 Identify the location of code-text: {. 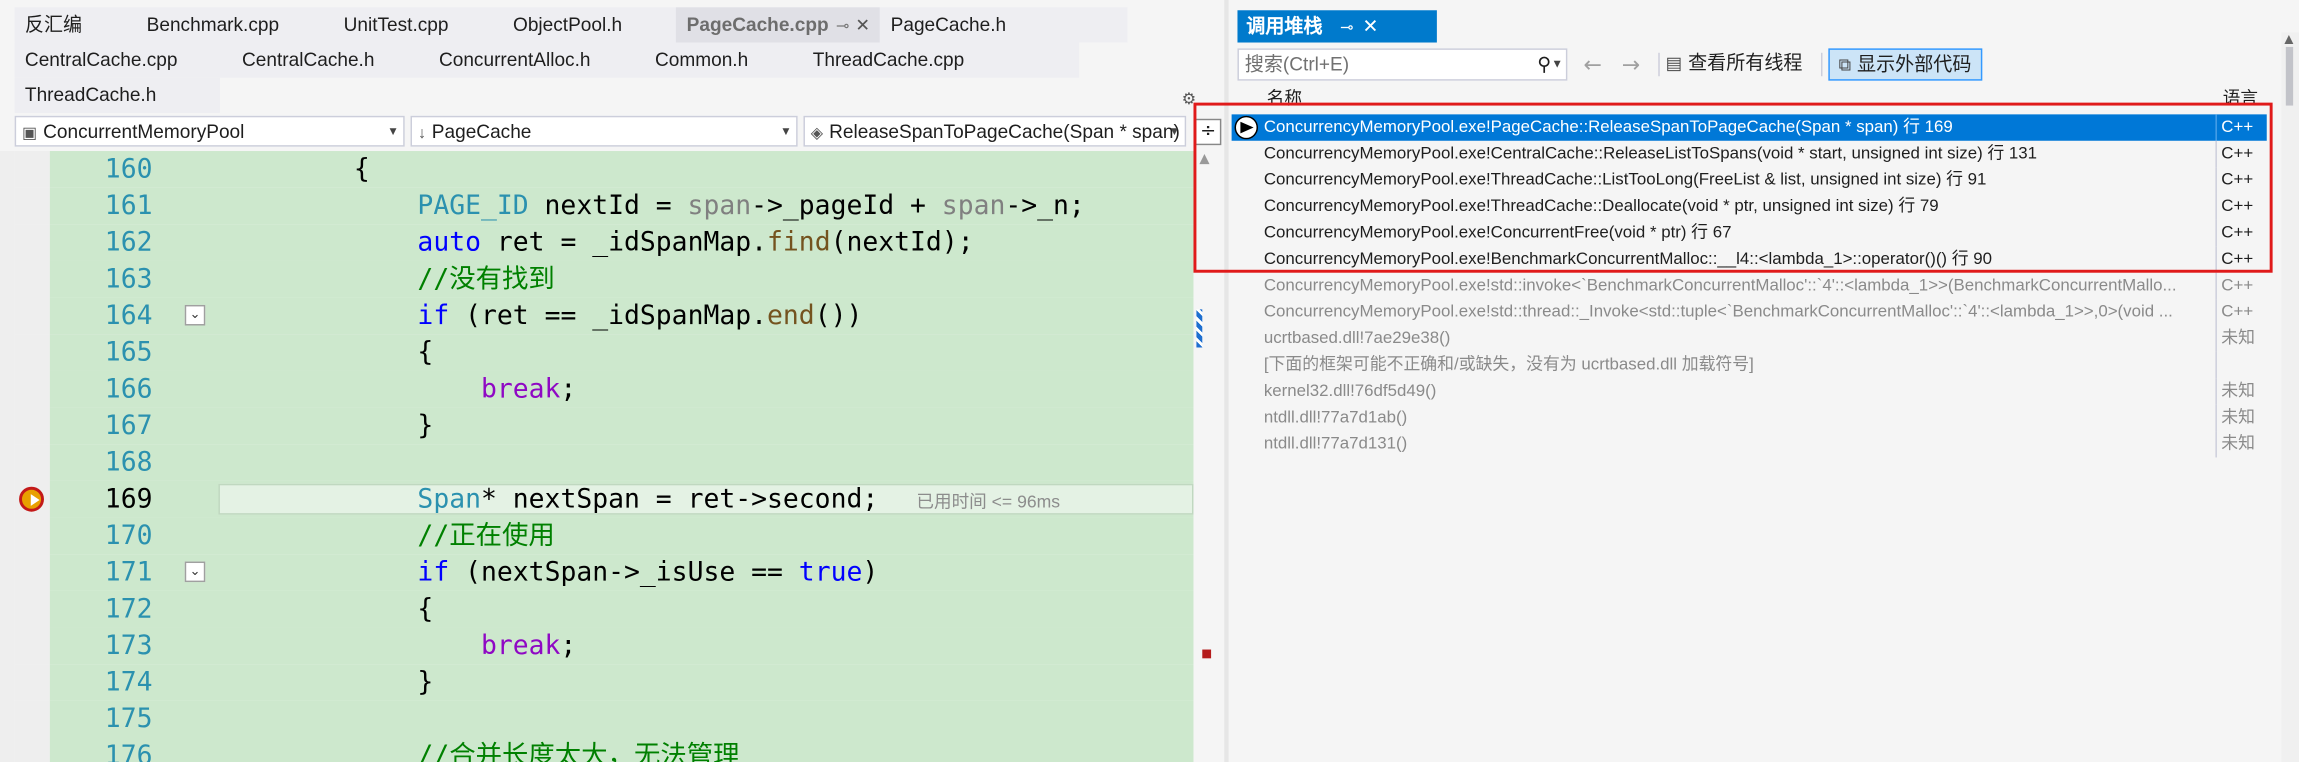
(330, 169).